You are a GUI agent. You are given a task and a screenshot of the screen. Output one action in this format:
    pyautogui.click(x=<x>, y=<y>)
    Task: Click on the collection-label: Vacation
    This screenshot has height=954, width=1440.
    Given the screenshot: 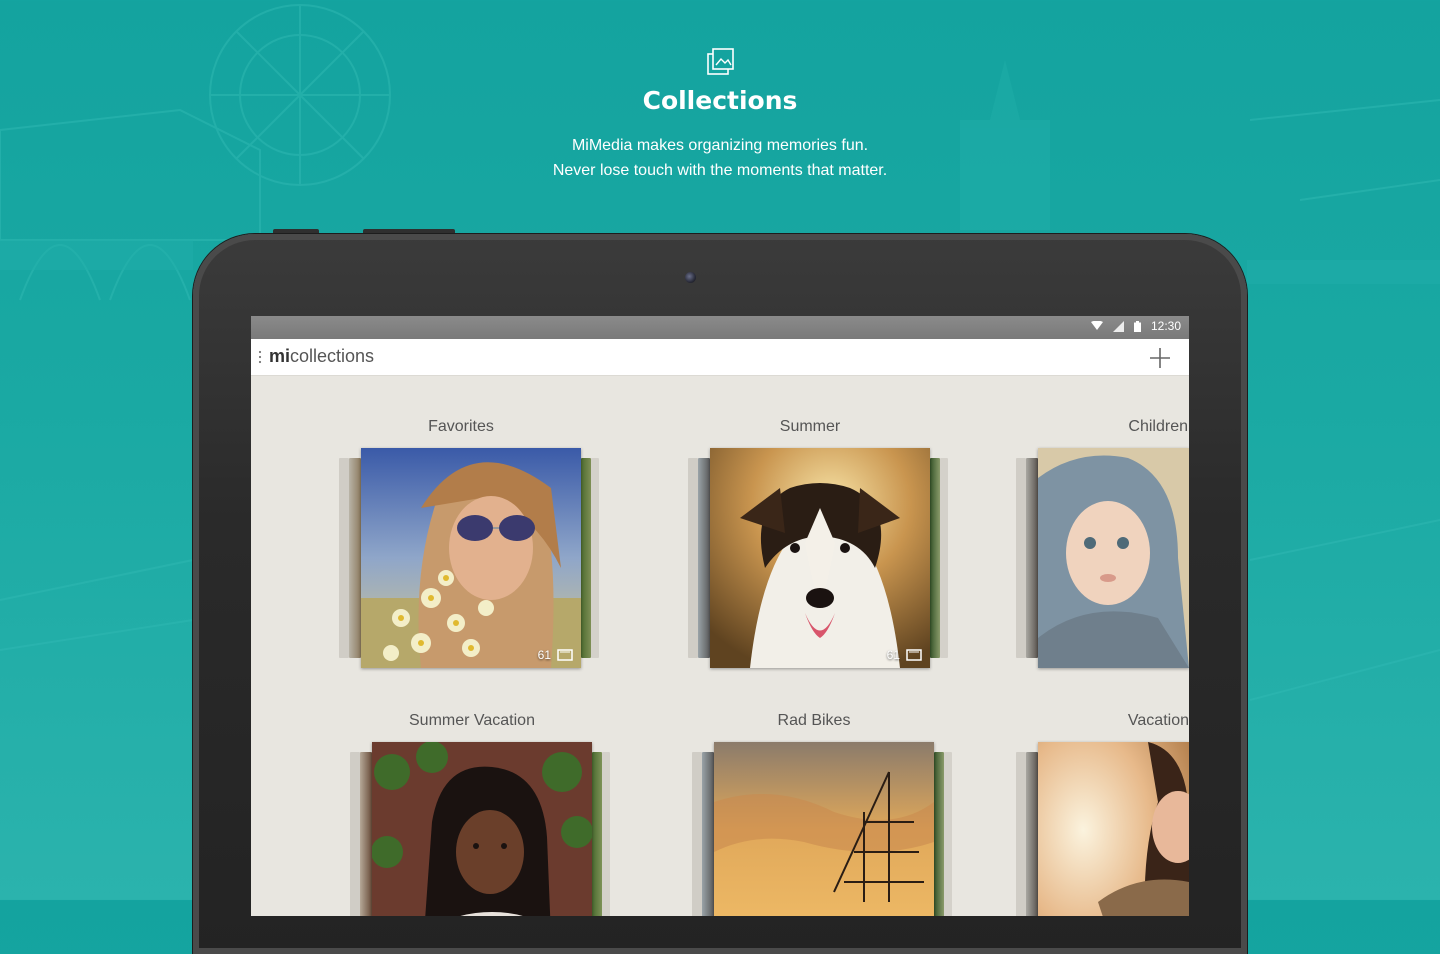 What is the action you would take?
    pyautogui.click(x=1158, y=720)
    